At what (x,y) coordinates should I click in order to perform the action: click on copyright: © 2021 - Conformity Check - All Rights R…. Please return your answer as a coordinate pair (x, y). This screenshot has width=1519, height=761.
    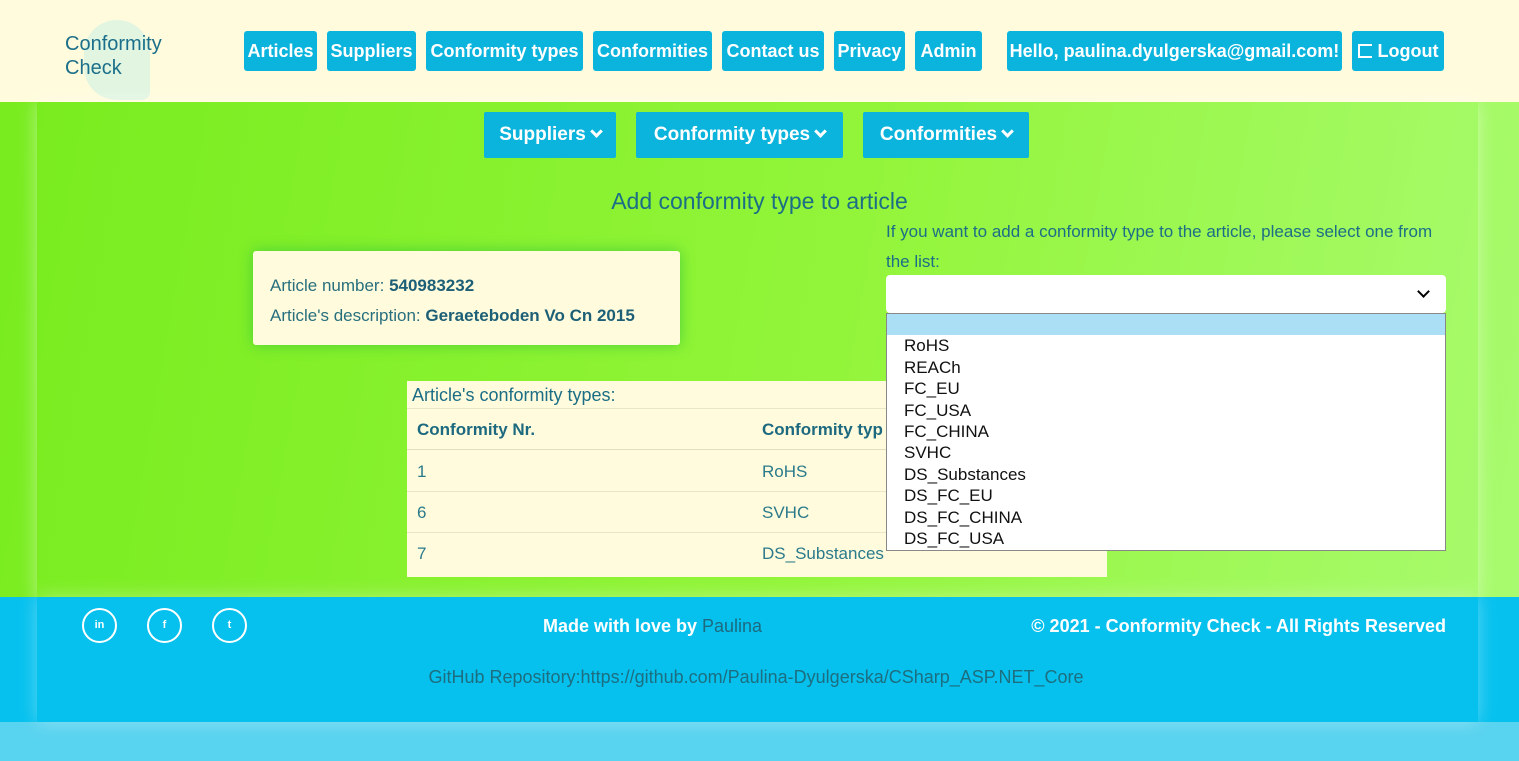
    Looking at the image, I should click on (1238, 626).